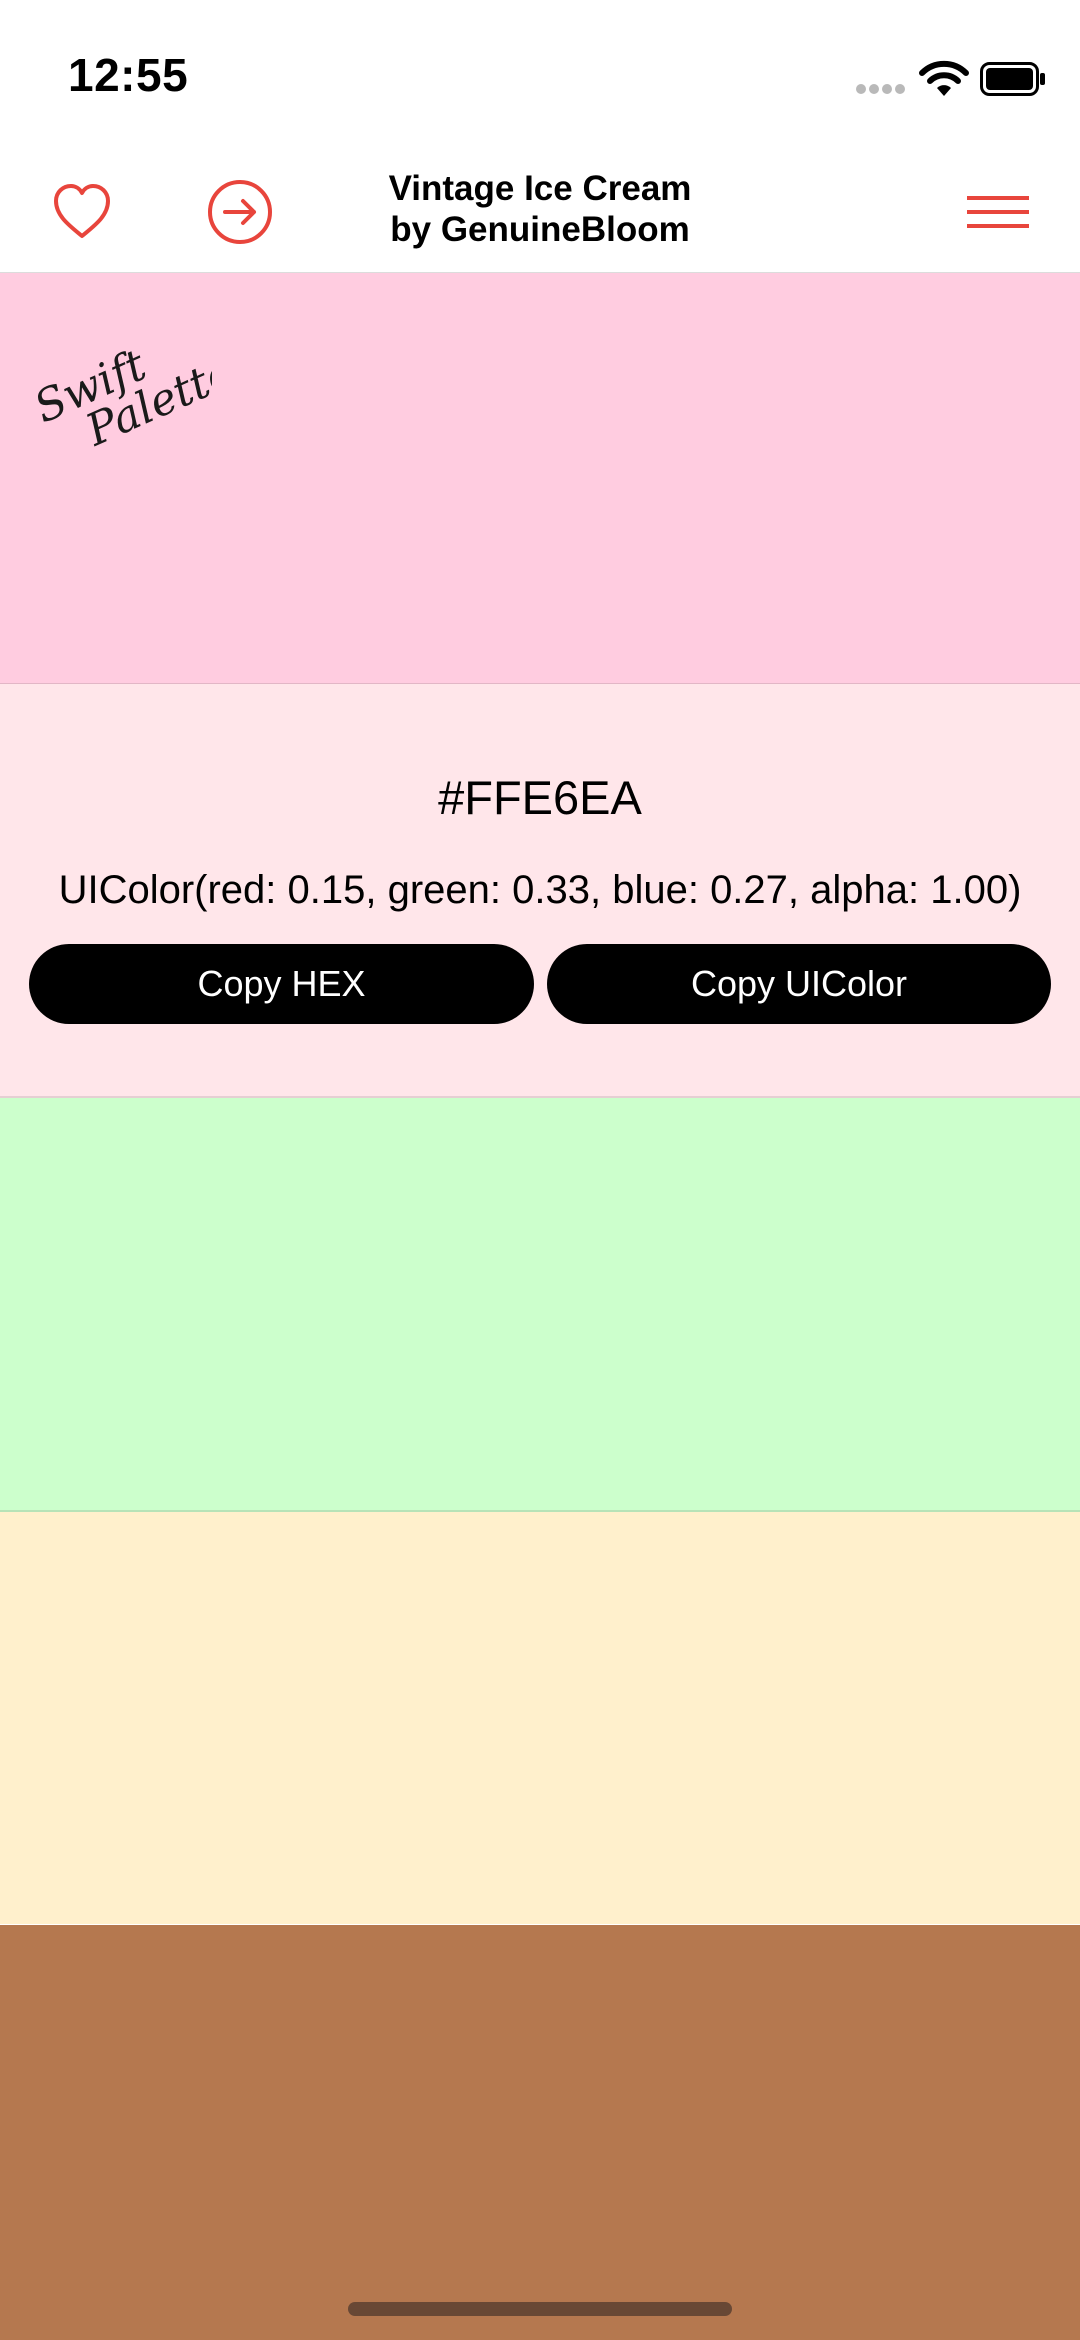  I want to click on palette-name: Vintage Ice Cream, so click(540, 188).